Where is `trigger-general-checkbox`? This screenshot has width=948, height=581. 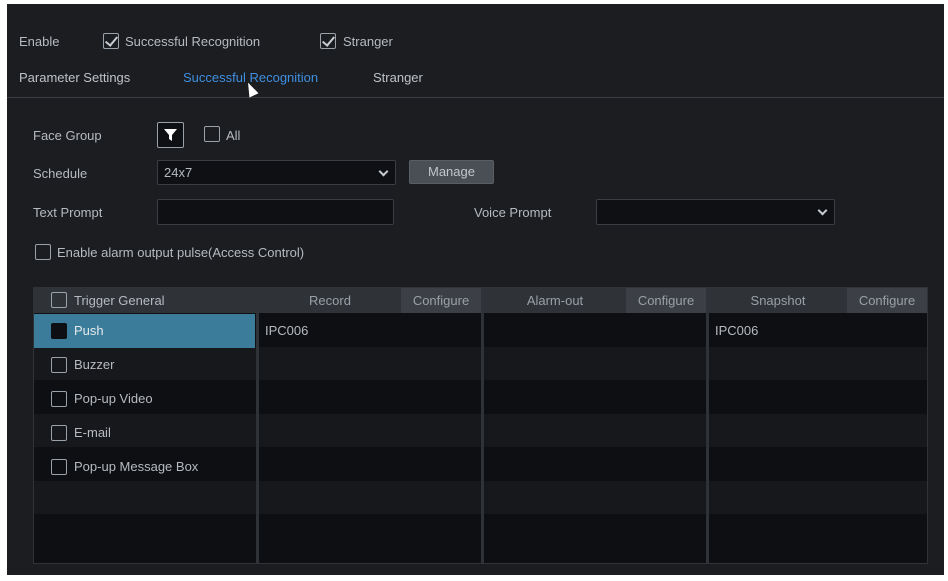
trigger-general-checkbox is located at coordinates (59, 300).